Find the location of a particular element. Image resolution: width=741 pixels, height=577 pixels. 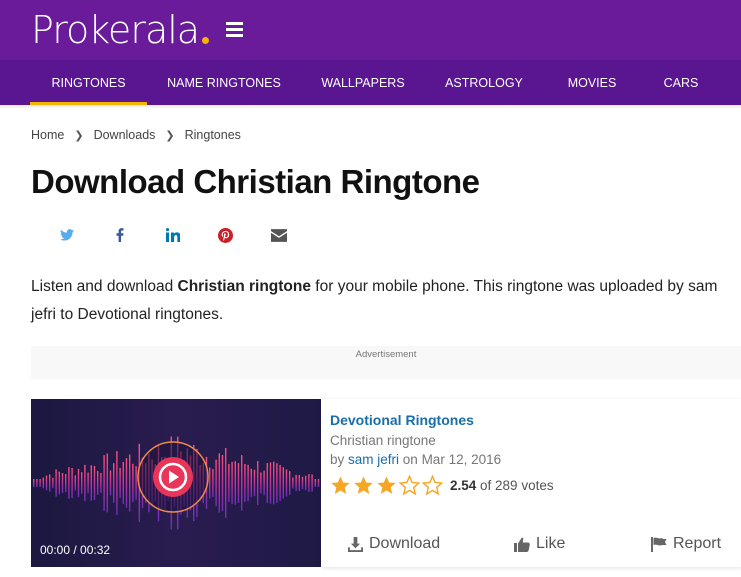

share-email-button is located at coordinates (278, 235).